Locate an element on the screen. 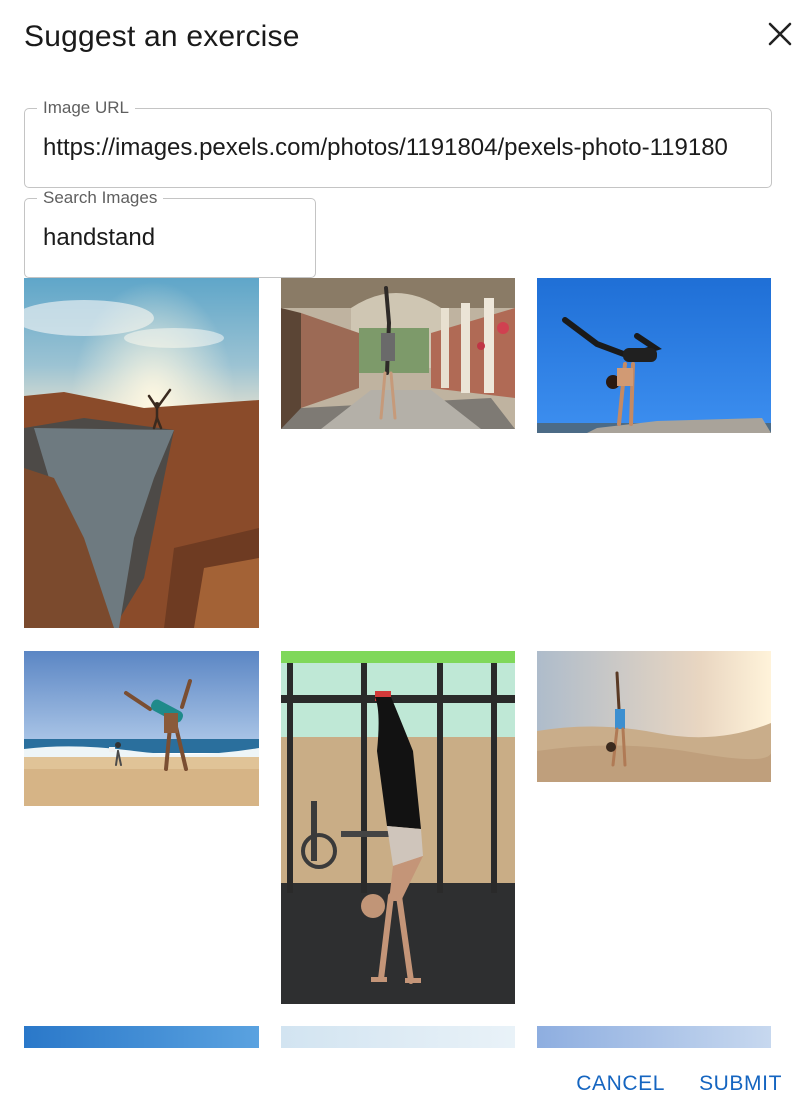  search-images-input is located at coordinates (172, 238).